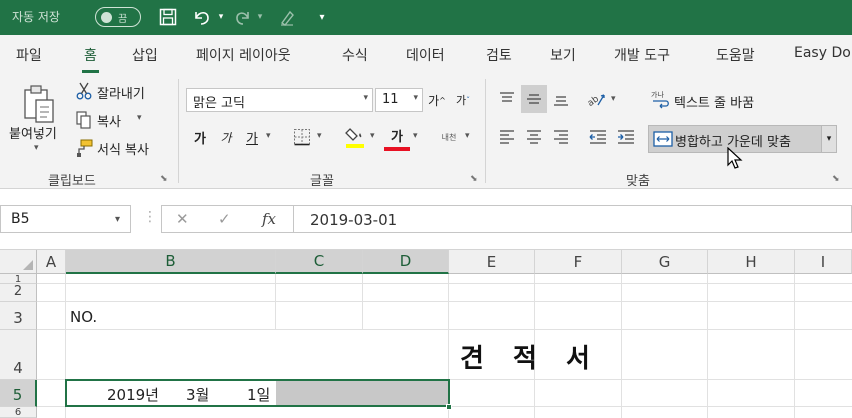 The image size is (852, 418). What do you see at coordinates (39, 104) in the screenshot?
I see `paste-icon` at bounding box center [39, 104].